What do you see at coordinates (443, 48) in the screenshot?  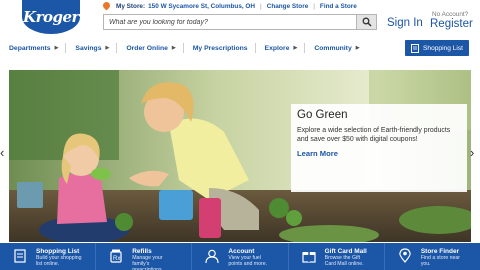 I see `shopping-list-label: Shopping List` at bounding box center [443, 48].